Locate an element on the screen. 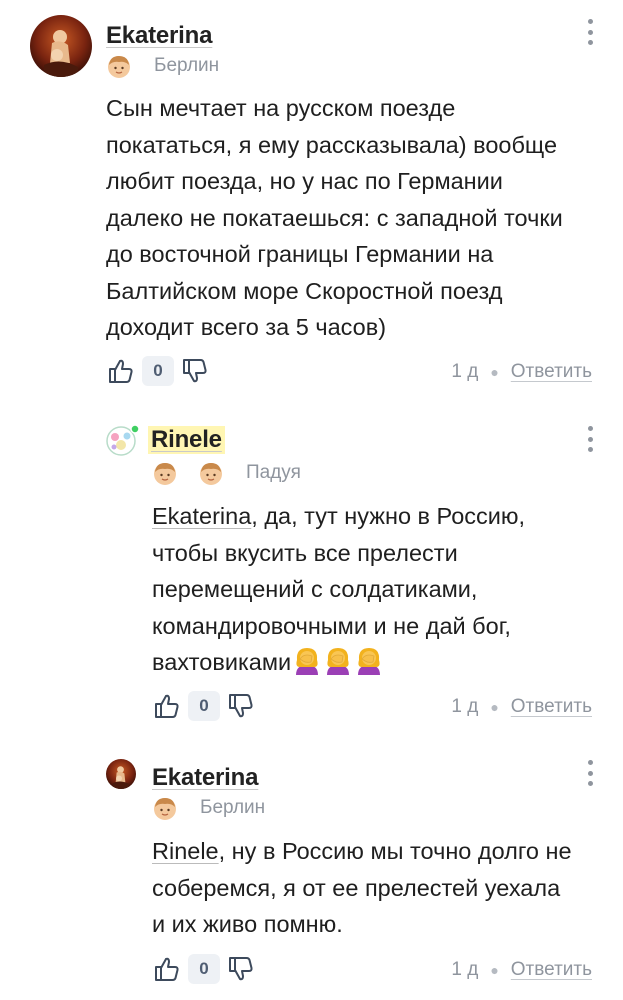  text-fragment: , ну в Россию мы точно долго не is located at coordinates (395, 851).